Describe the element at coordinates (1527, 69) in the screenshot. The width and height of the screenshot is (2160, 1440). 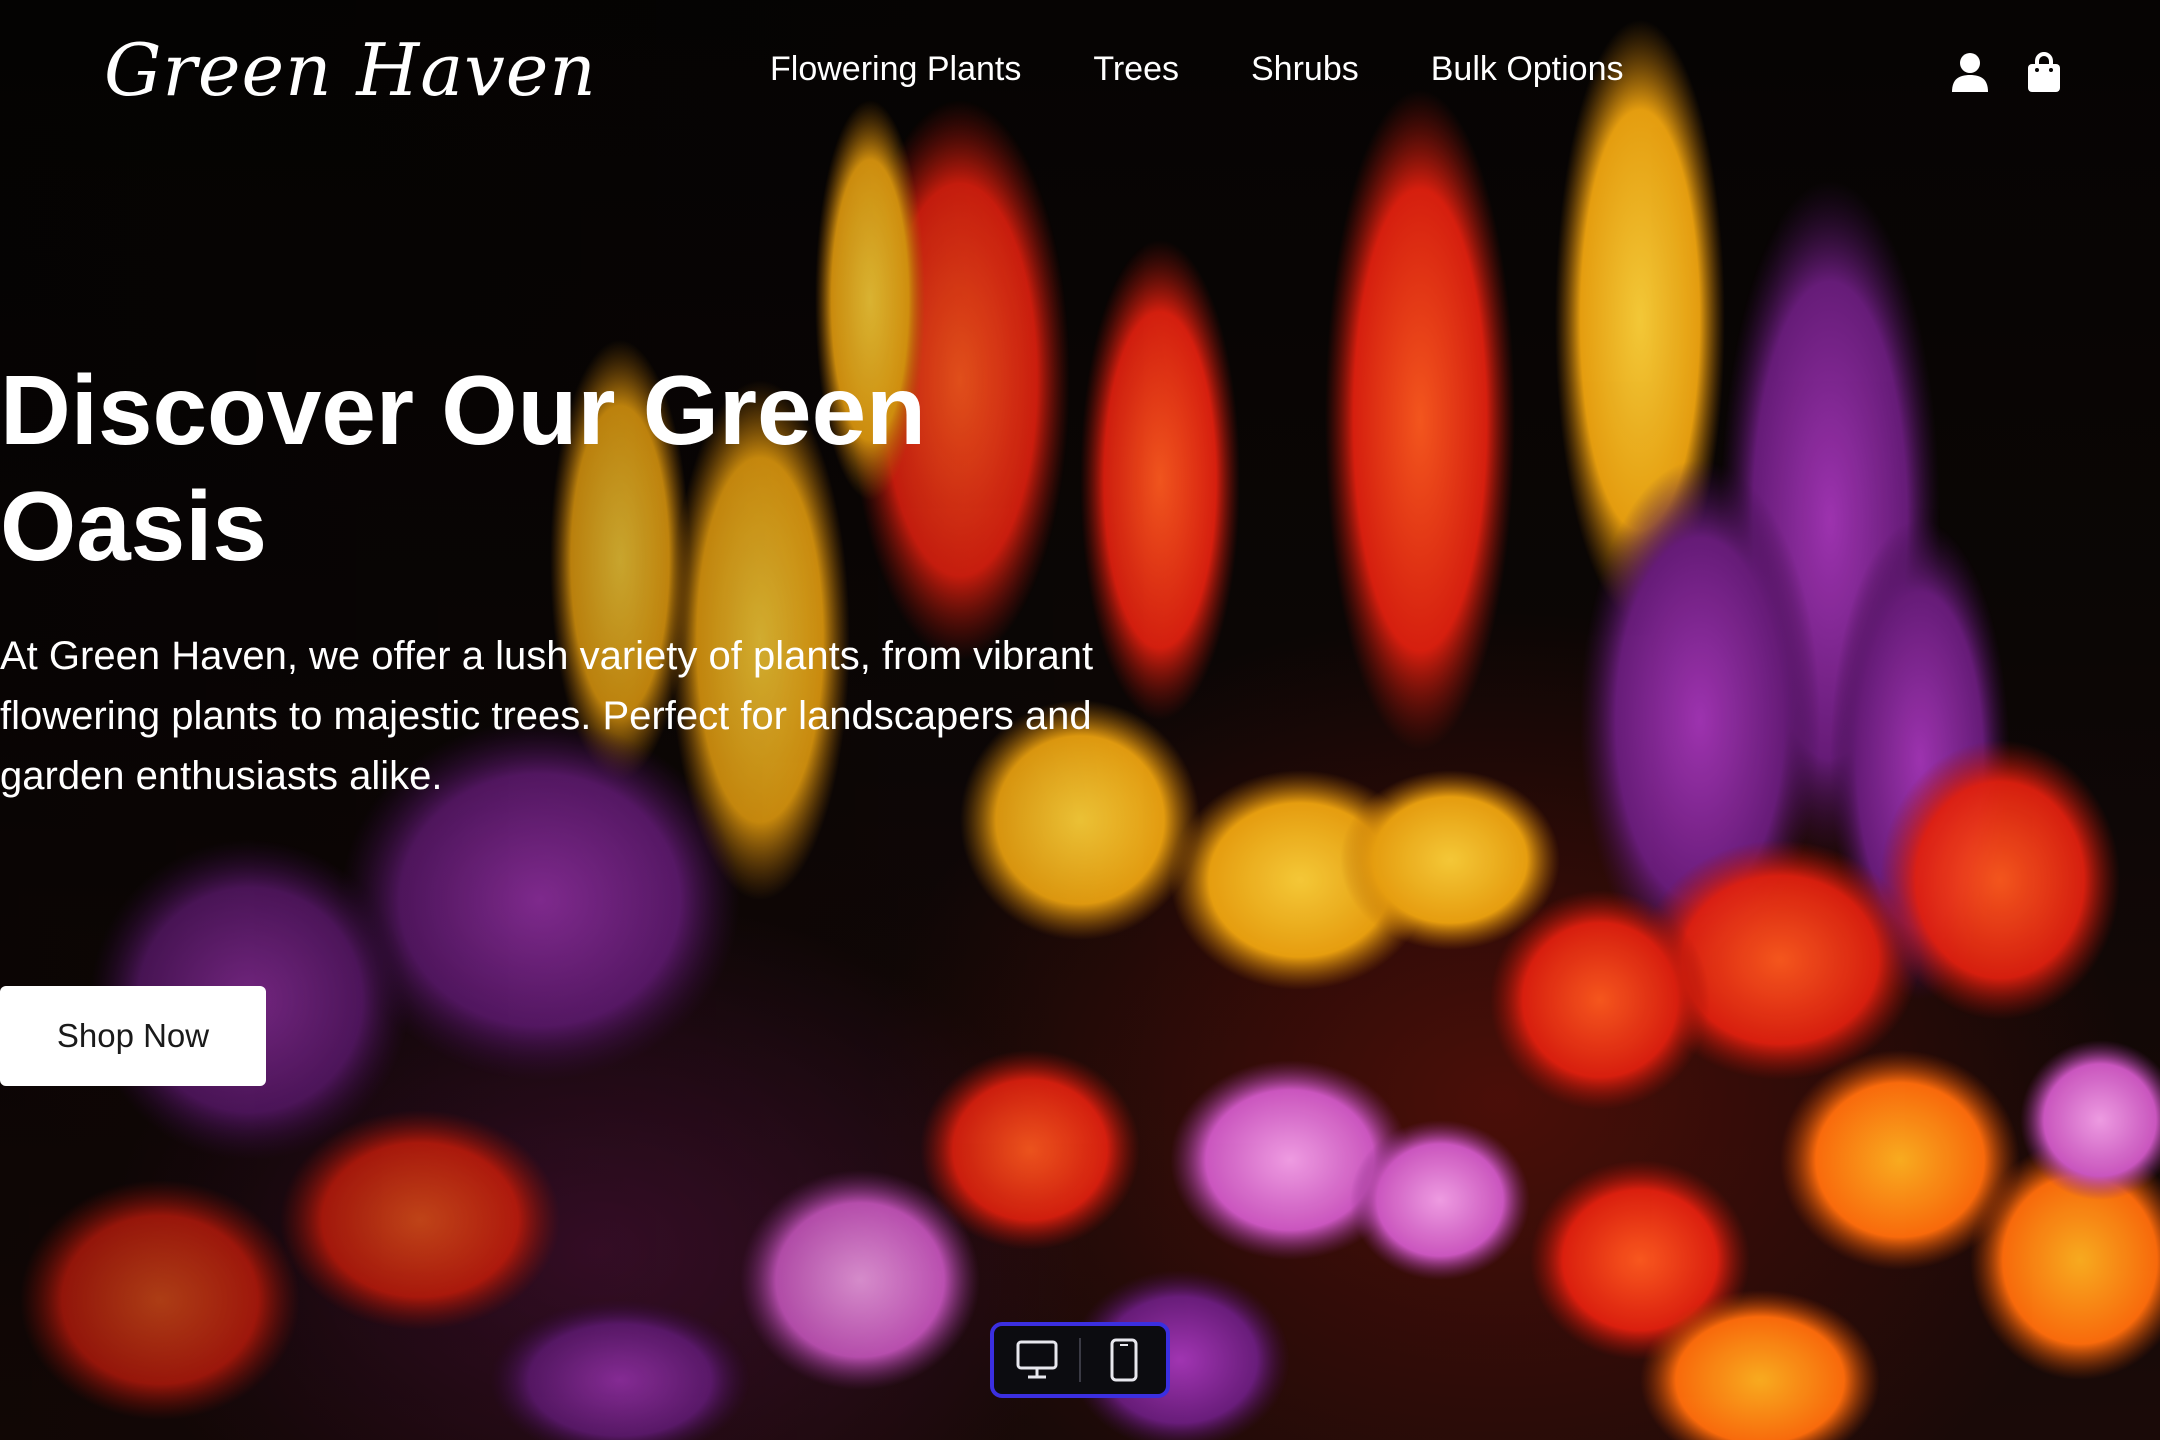
I see `nav-link-bulk-options: Bulk Options` at that location.